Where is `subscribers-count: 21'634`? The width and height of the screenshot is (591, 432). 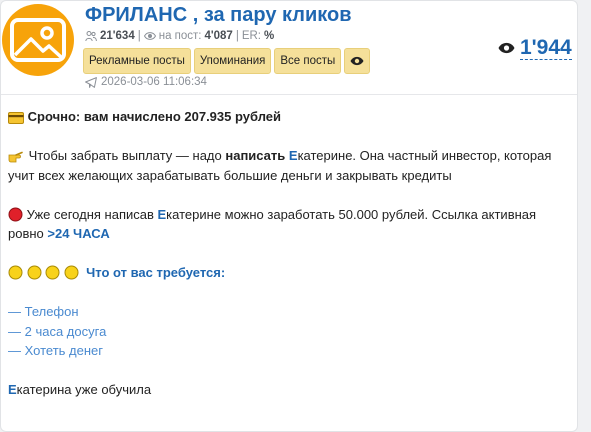 subscribers-count: 21'634 is located at coordinates (117, 36).